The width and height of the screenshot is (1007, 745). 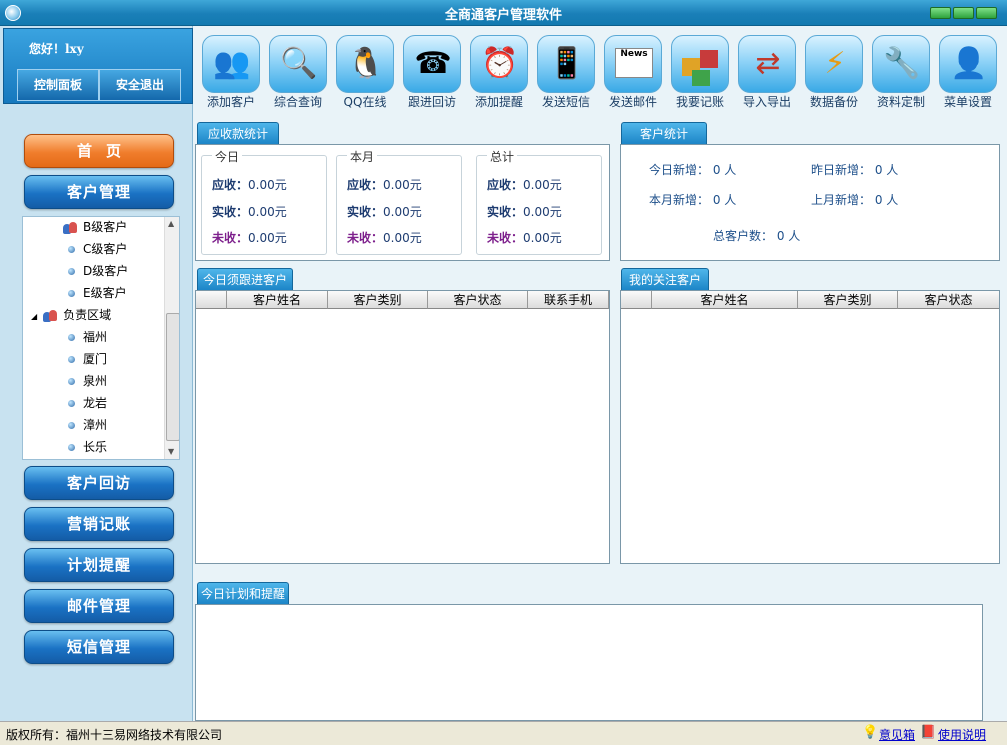 I want to click on copyright-text: 版权所有：福州十三易网络技术有限公司, so click(x=114, y=735).